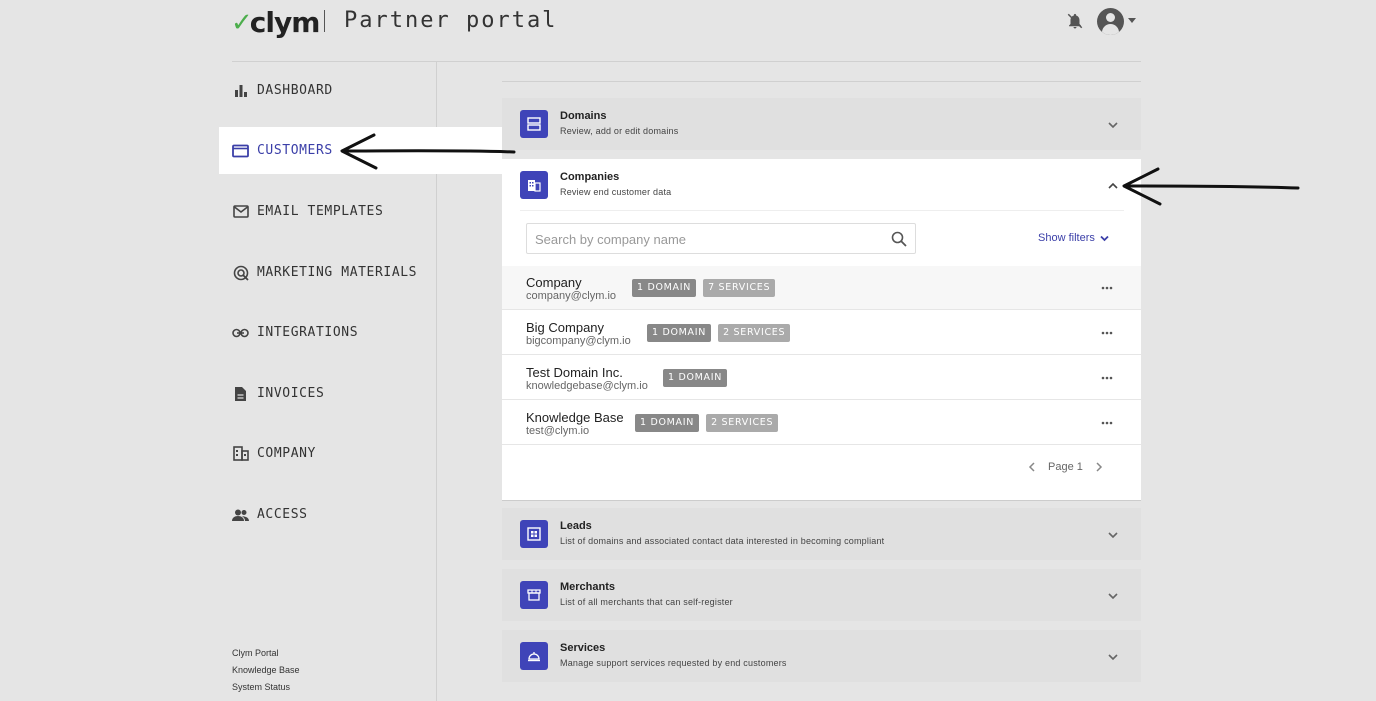 The width and height of the screenshot is (1376, 701). I want to click on sidebar-item-access: ACCESS, so click(360, 514).